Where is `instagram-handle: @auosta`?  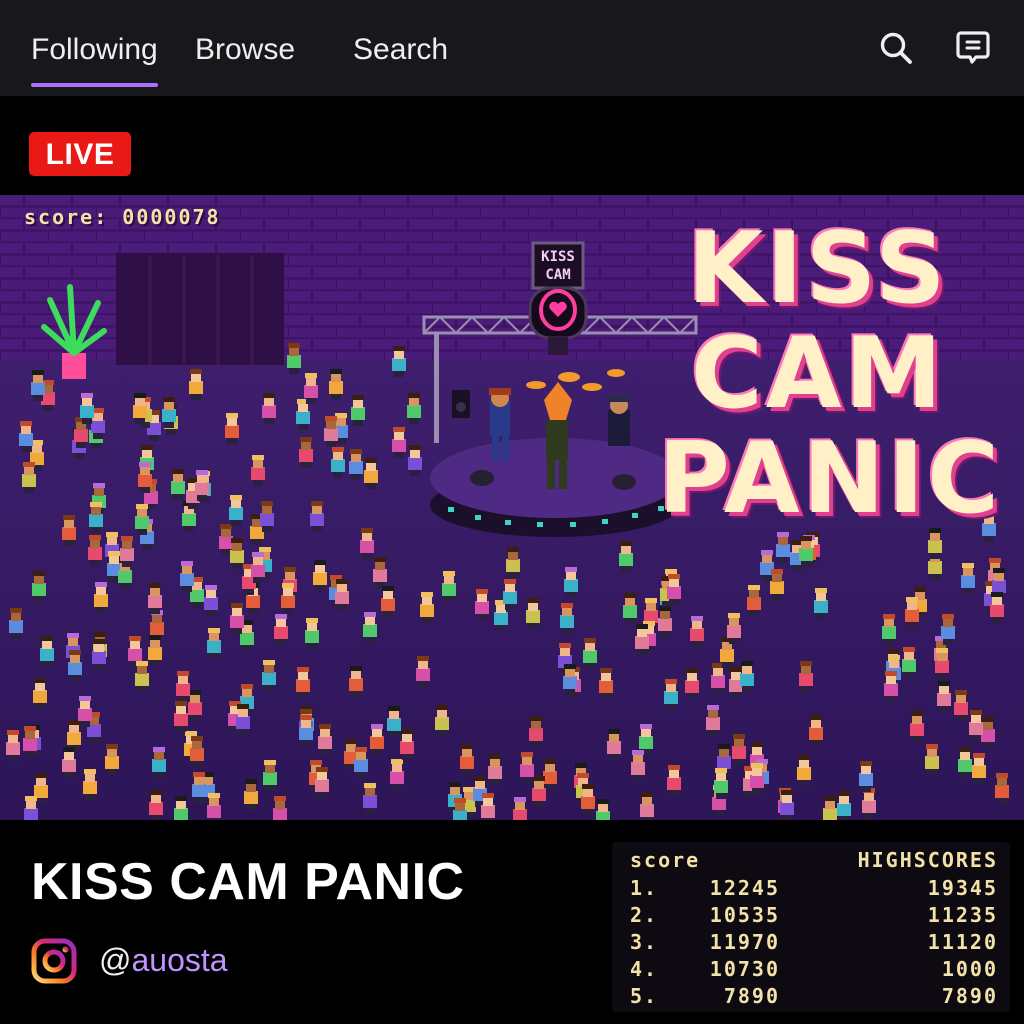 instagram-handle: @auosta is located at coordinates (163, 960).